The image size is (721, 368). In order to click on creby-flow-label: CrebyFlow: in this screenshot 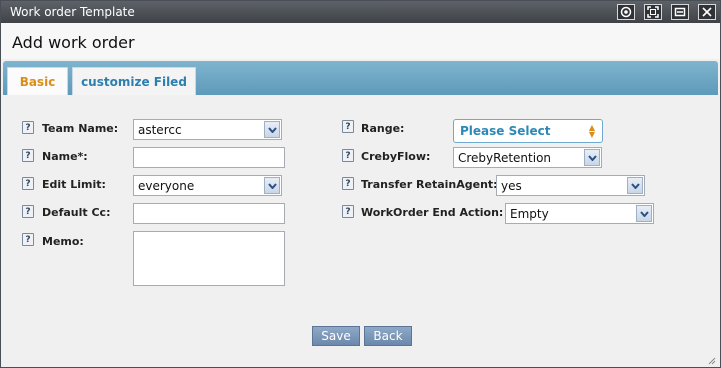, I will do `click(396, 156)`.